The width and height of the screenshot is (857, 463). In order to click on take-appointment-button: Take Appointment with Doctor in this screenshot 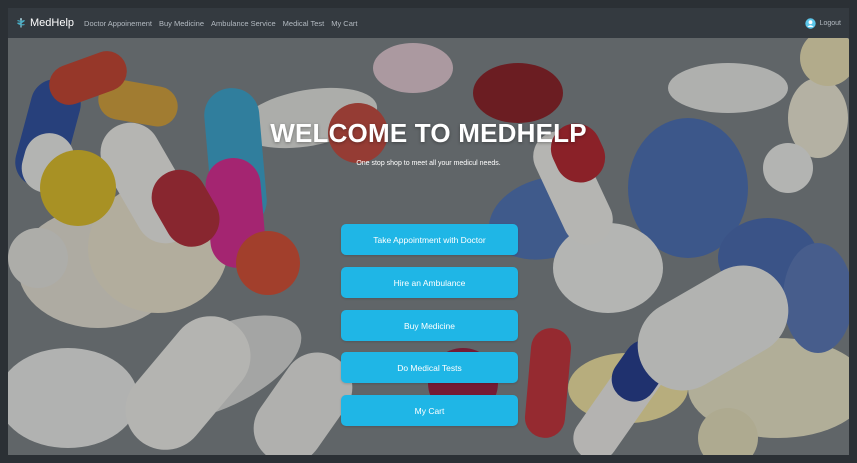, I will do `click(429, 239)`.